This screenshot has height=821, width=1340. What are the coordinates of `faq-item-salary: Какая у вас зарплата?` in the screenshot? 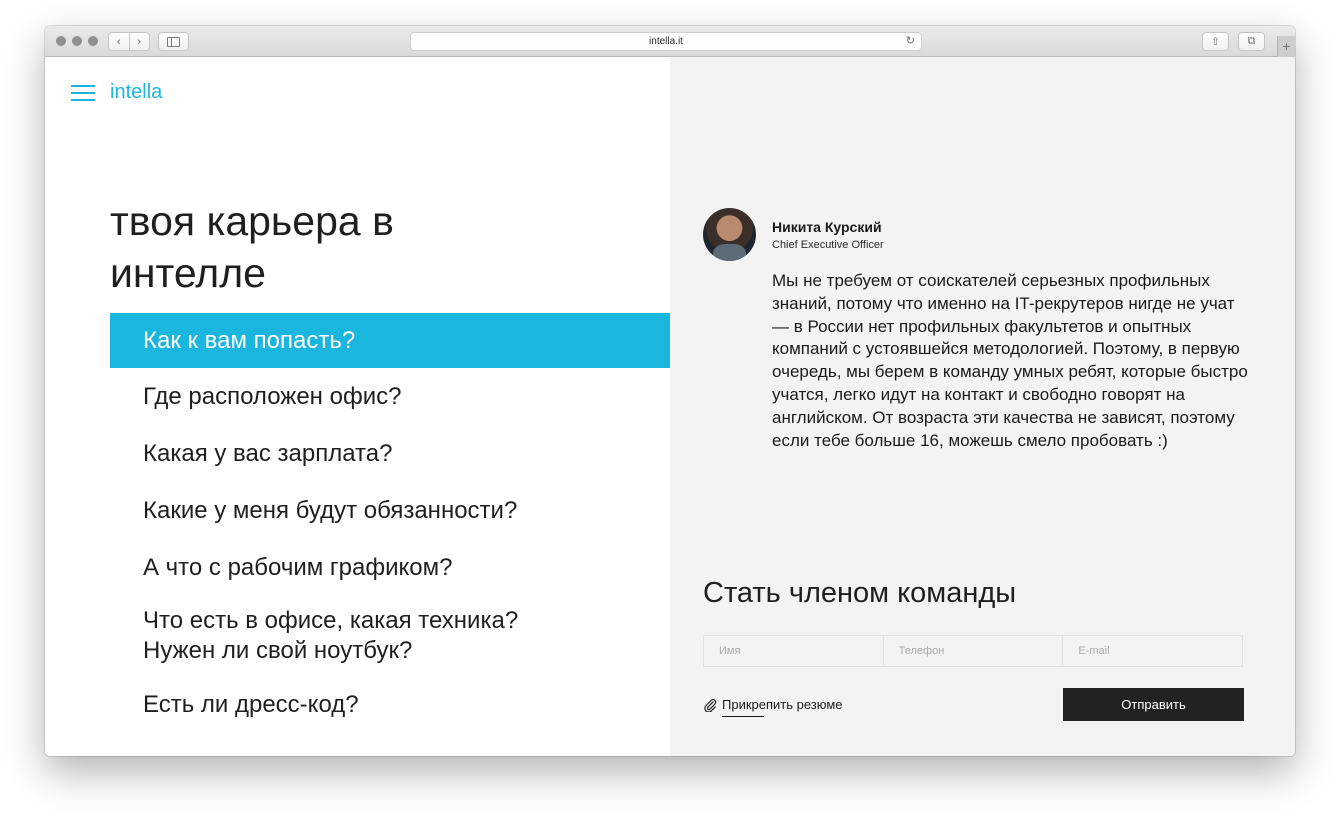 It's located at (390, 453).